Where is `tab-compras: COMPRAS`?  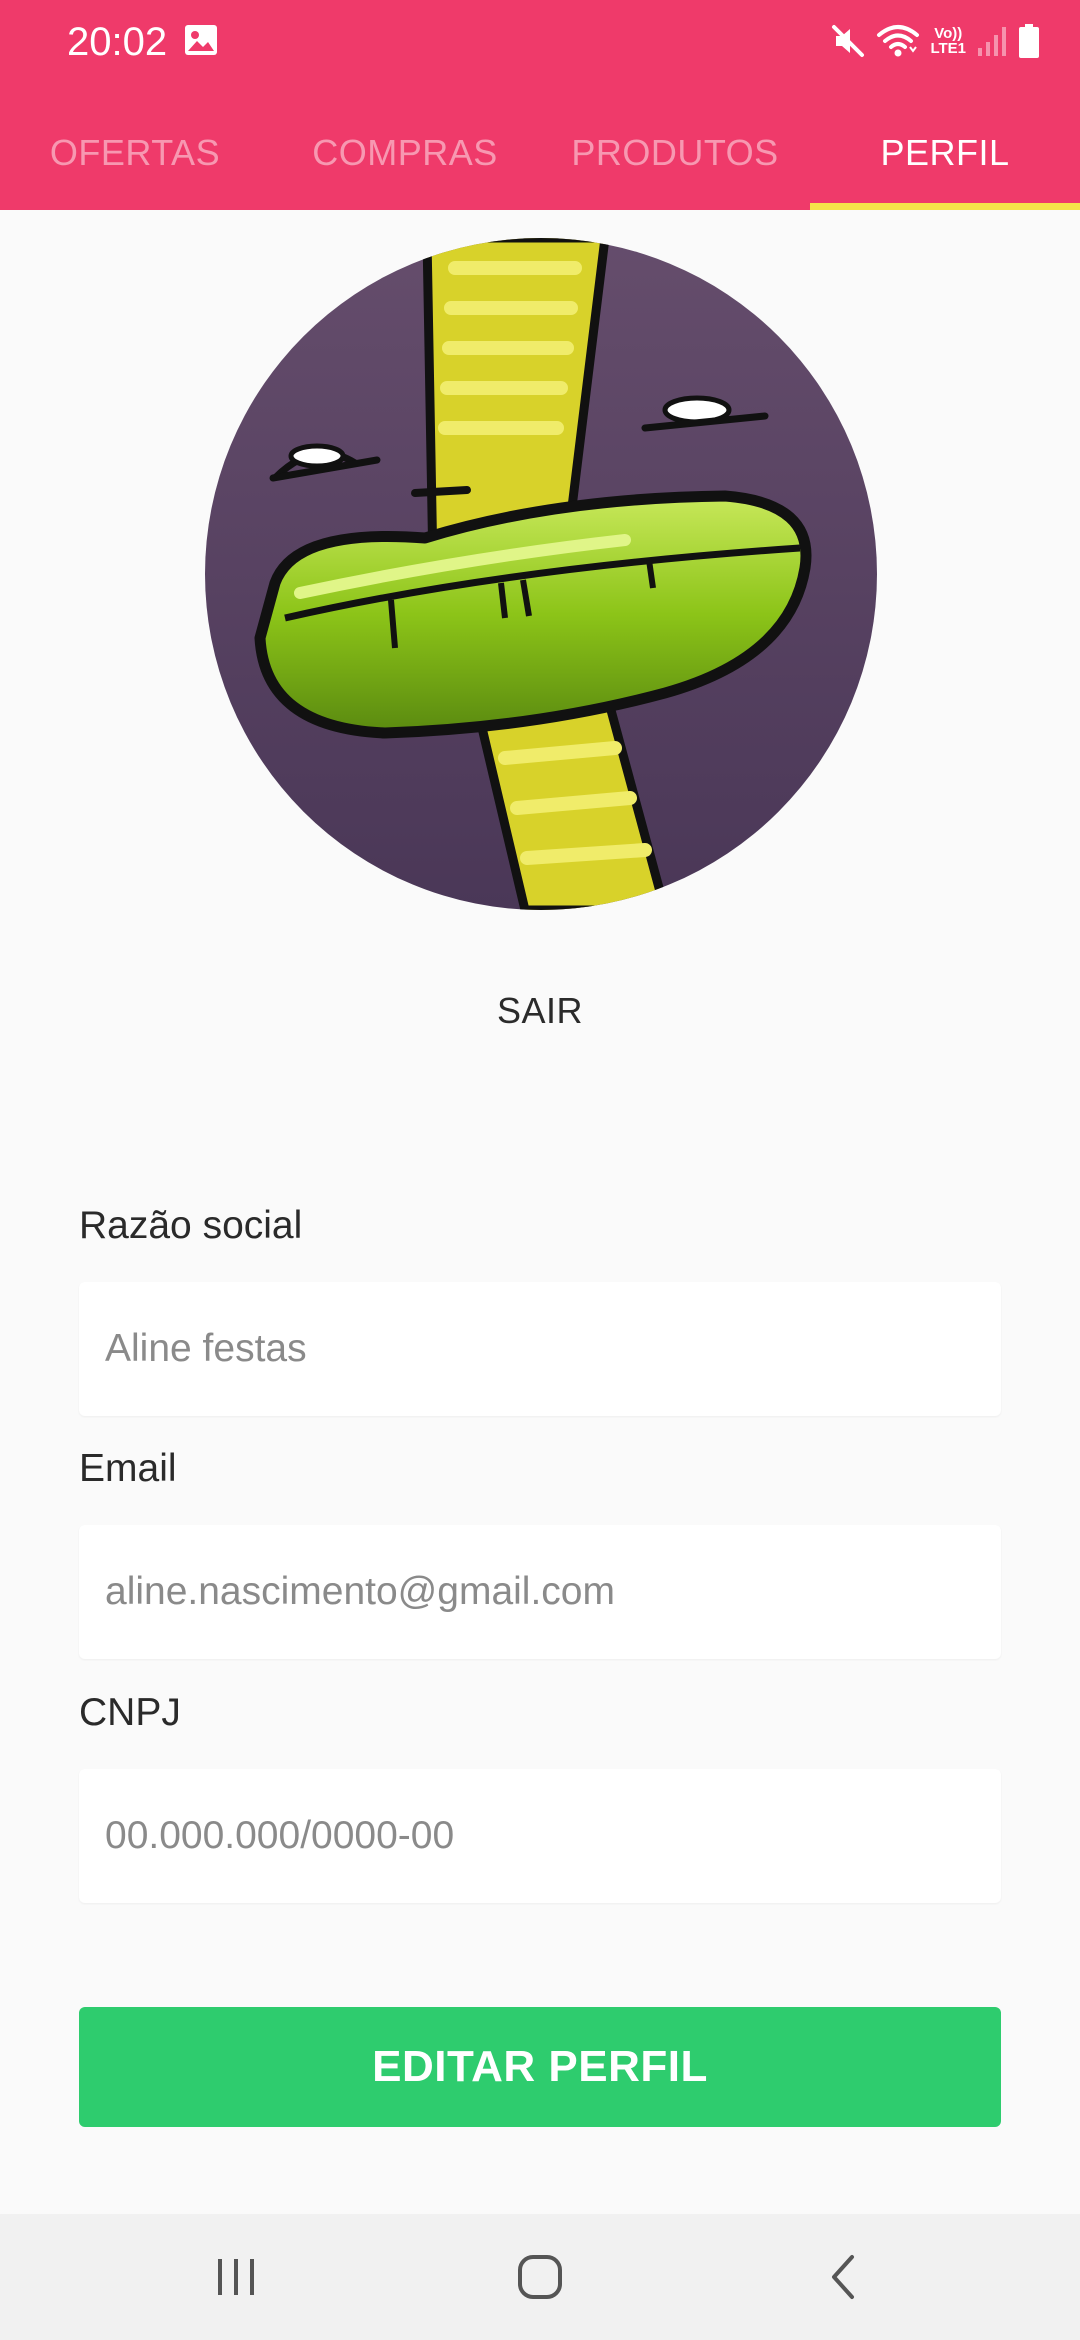 tab-compras: COMPRAS is located at coordinates (405, 153).